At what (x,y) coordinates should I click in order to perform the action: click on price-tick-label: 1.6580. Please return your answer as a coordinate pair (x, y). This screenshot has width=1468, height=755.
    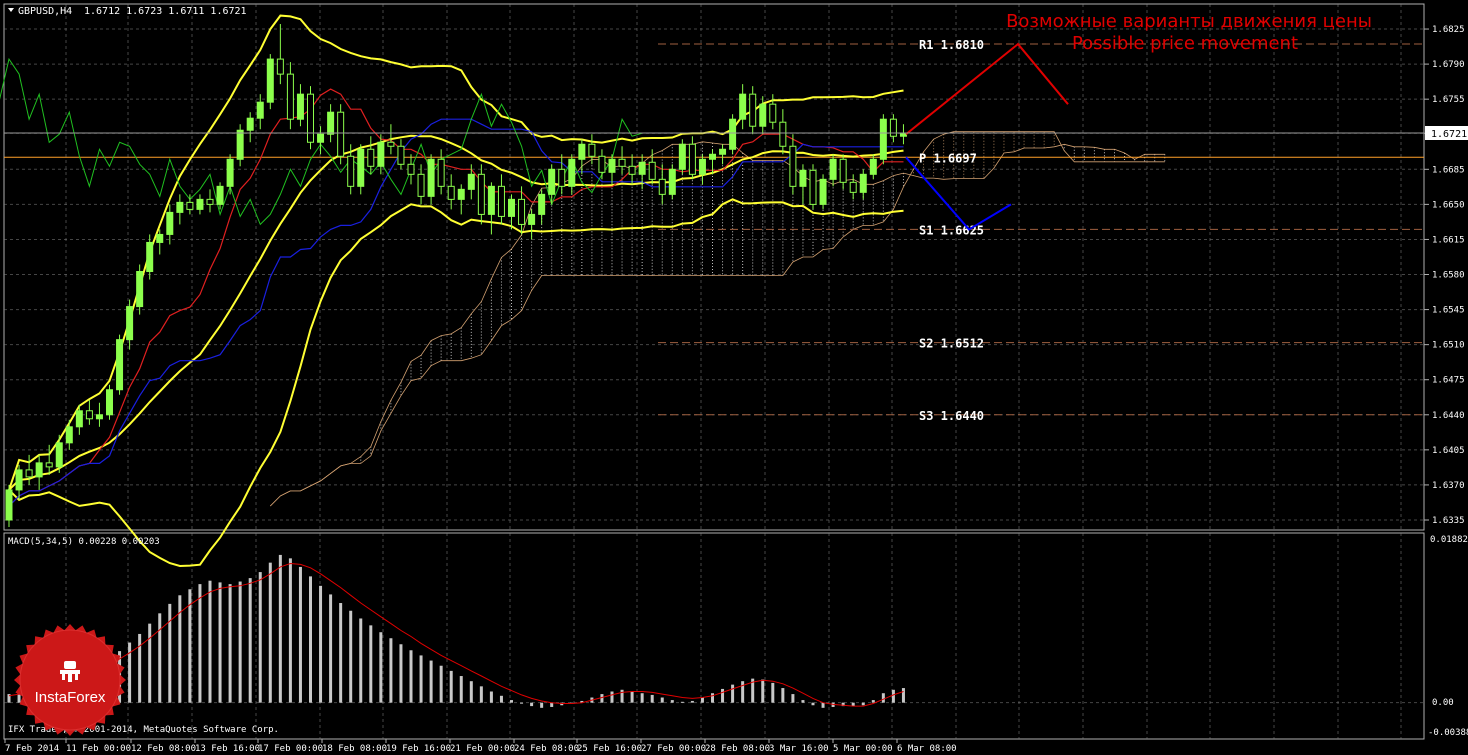
    Looking at the image, I should click on (1448, 276).